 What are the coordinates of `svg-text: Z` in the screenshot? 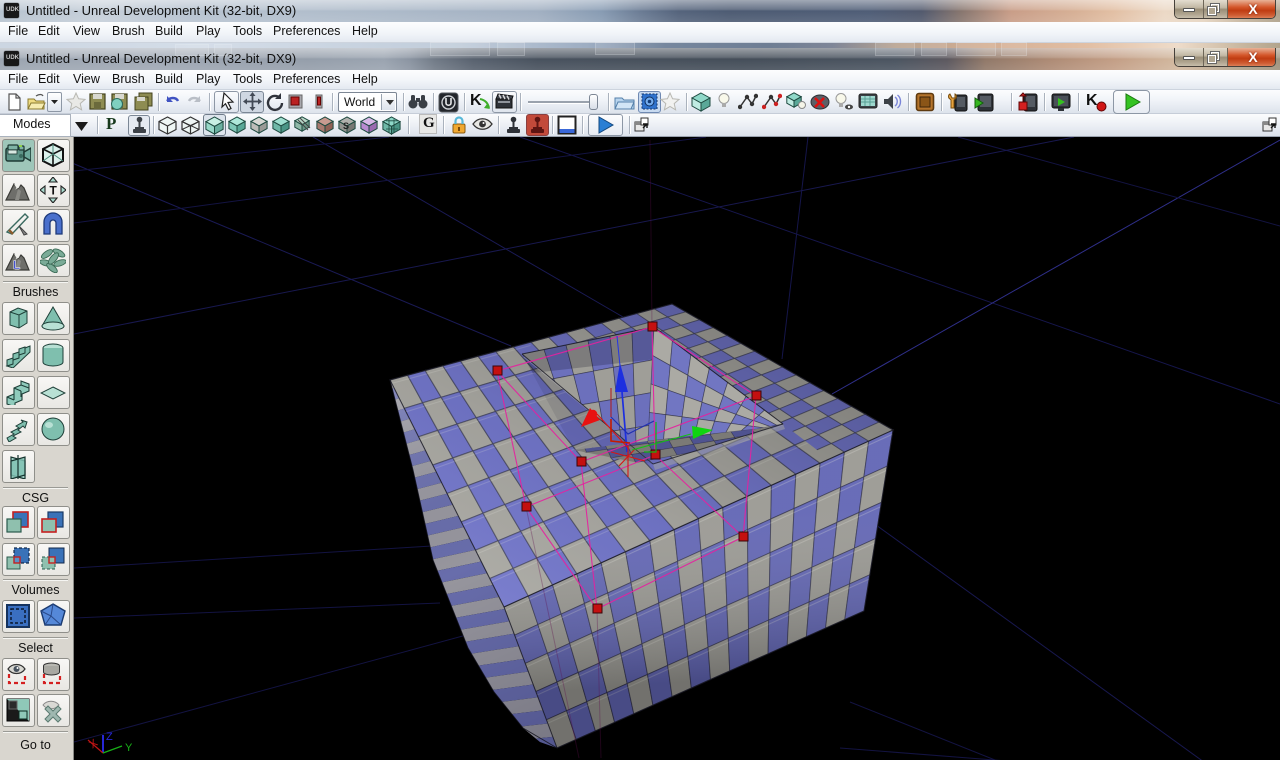 It's located at (109, 737).